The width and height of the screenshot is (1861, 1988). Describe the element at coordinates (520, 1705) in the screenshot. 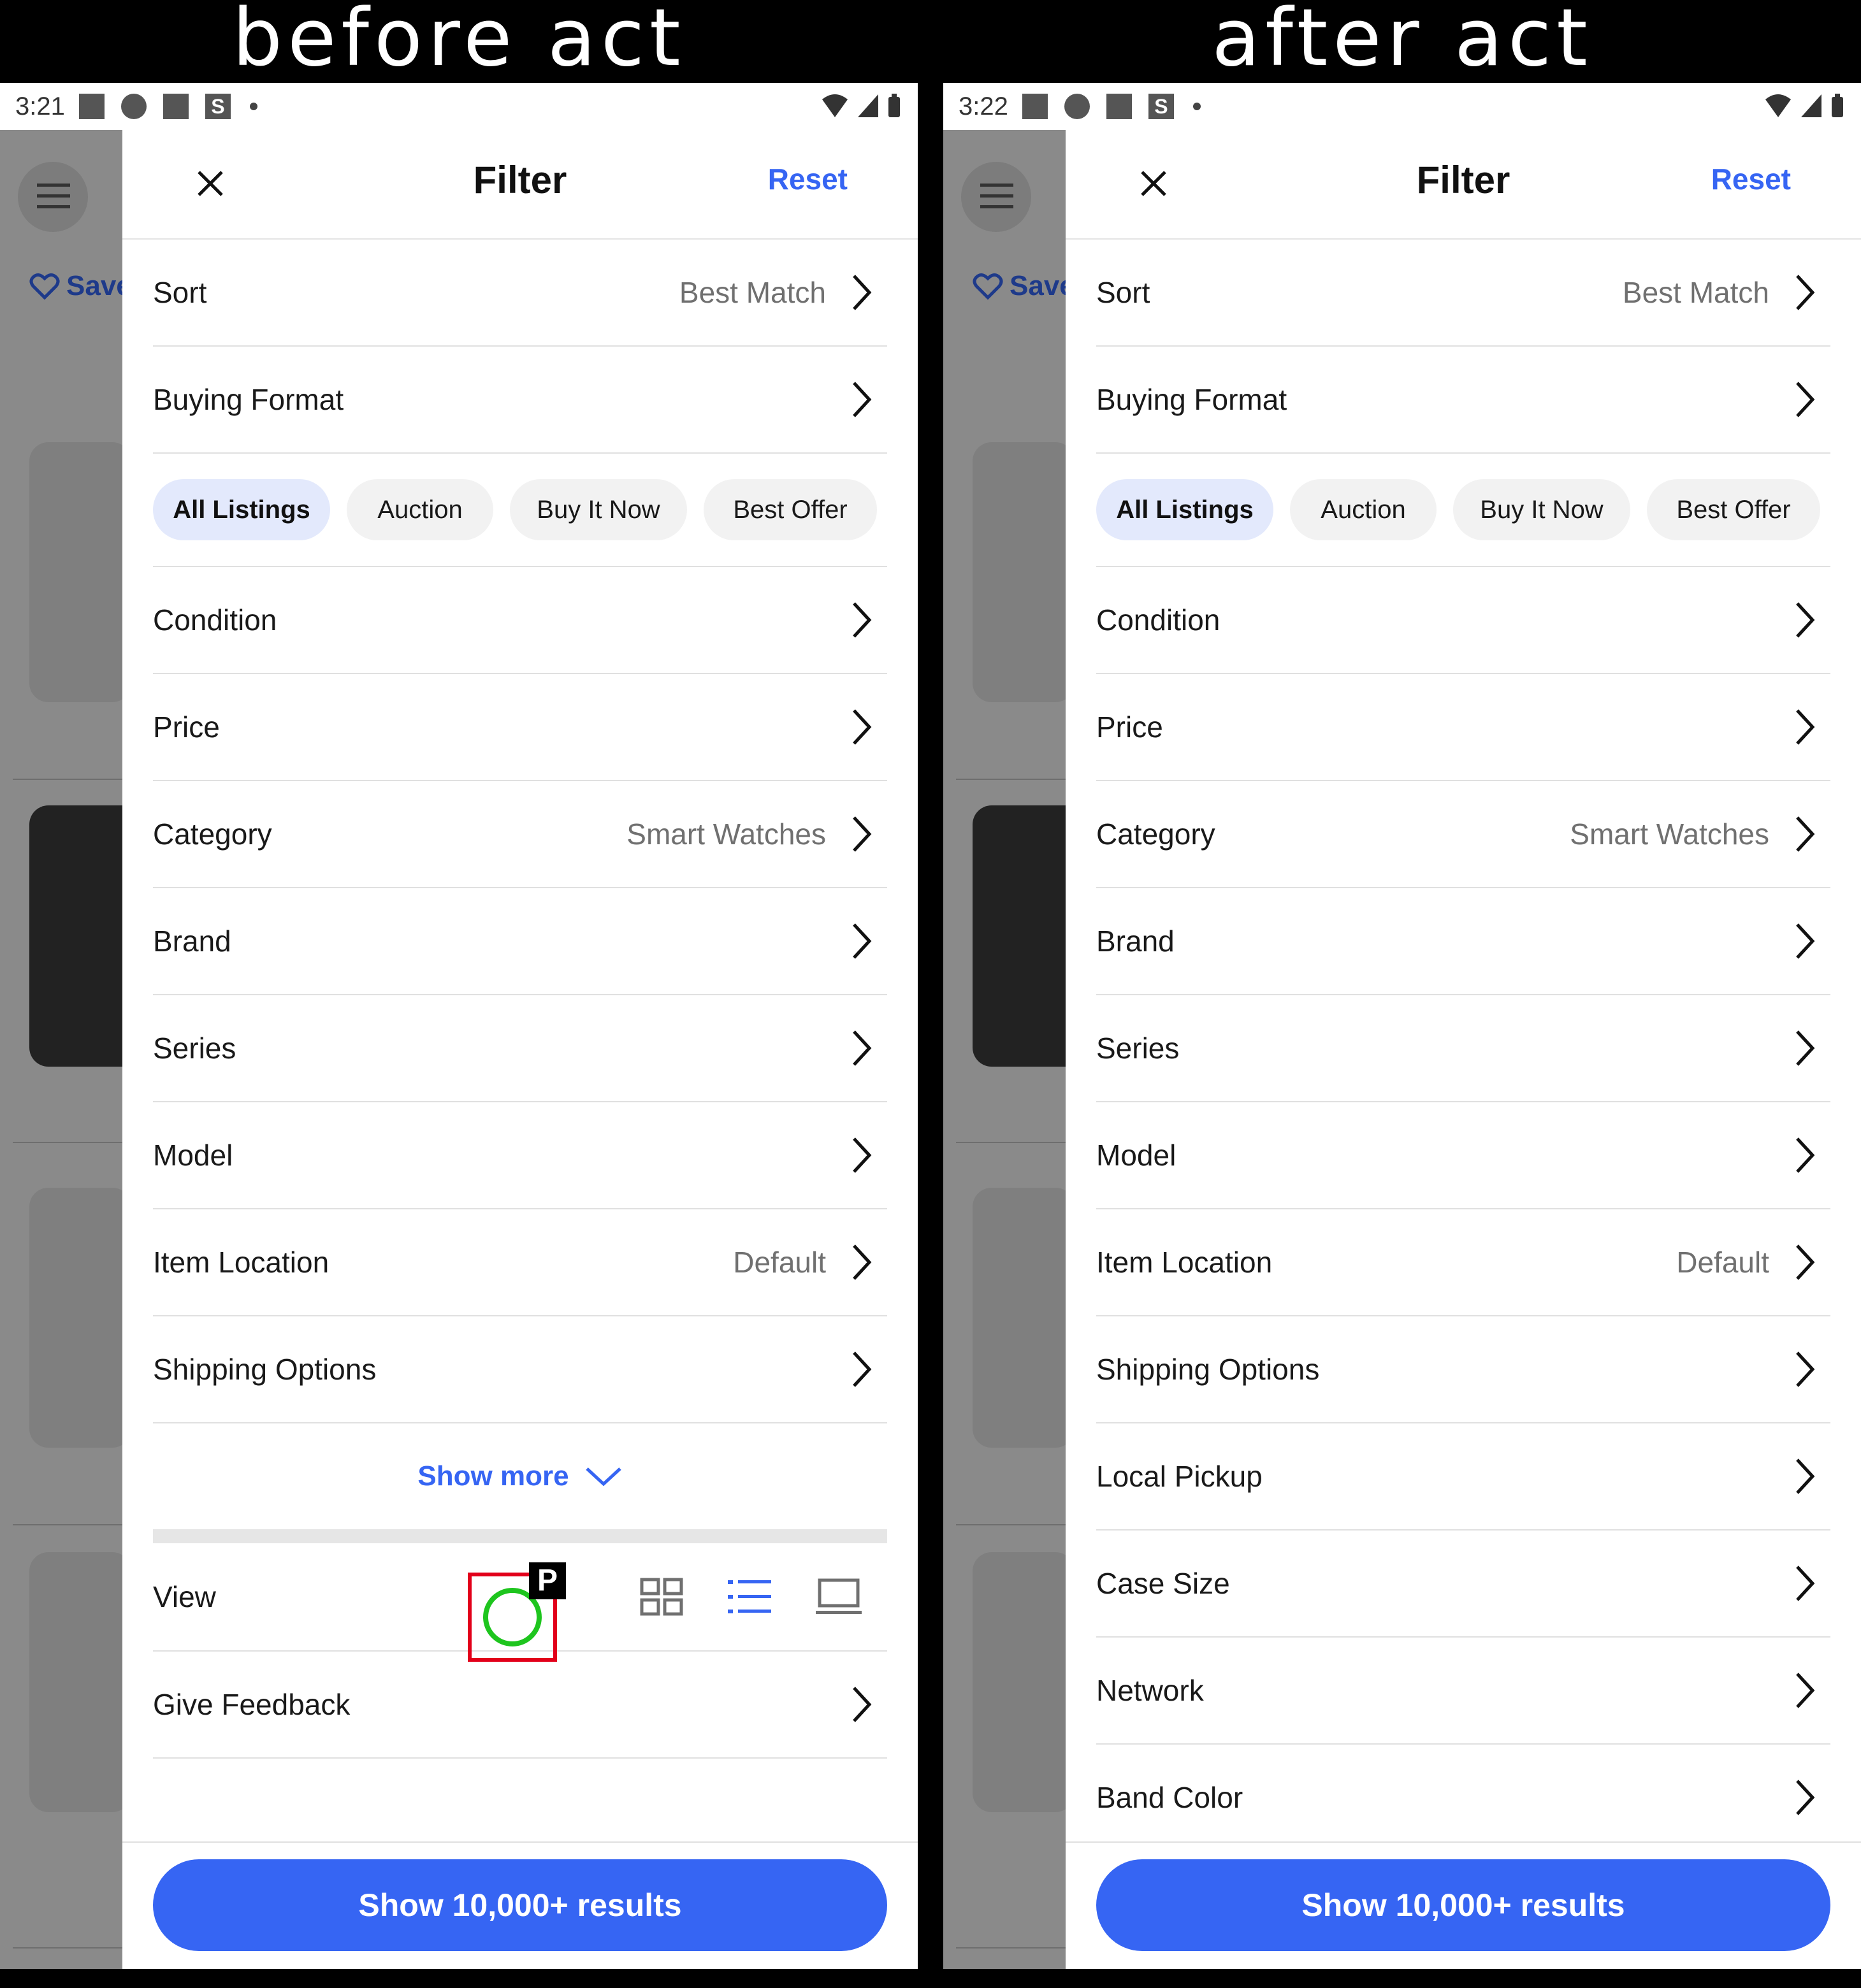

I see `filter-row-give-feedback: Give Feedback` at that location.